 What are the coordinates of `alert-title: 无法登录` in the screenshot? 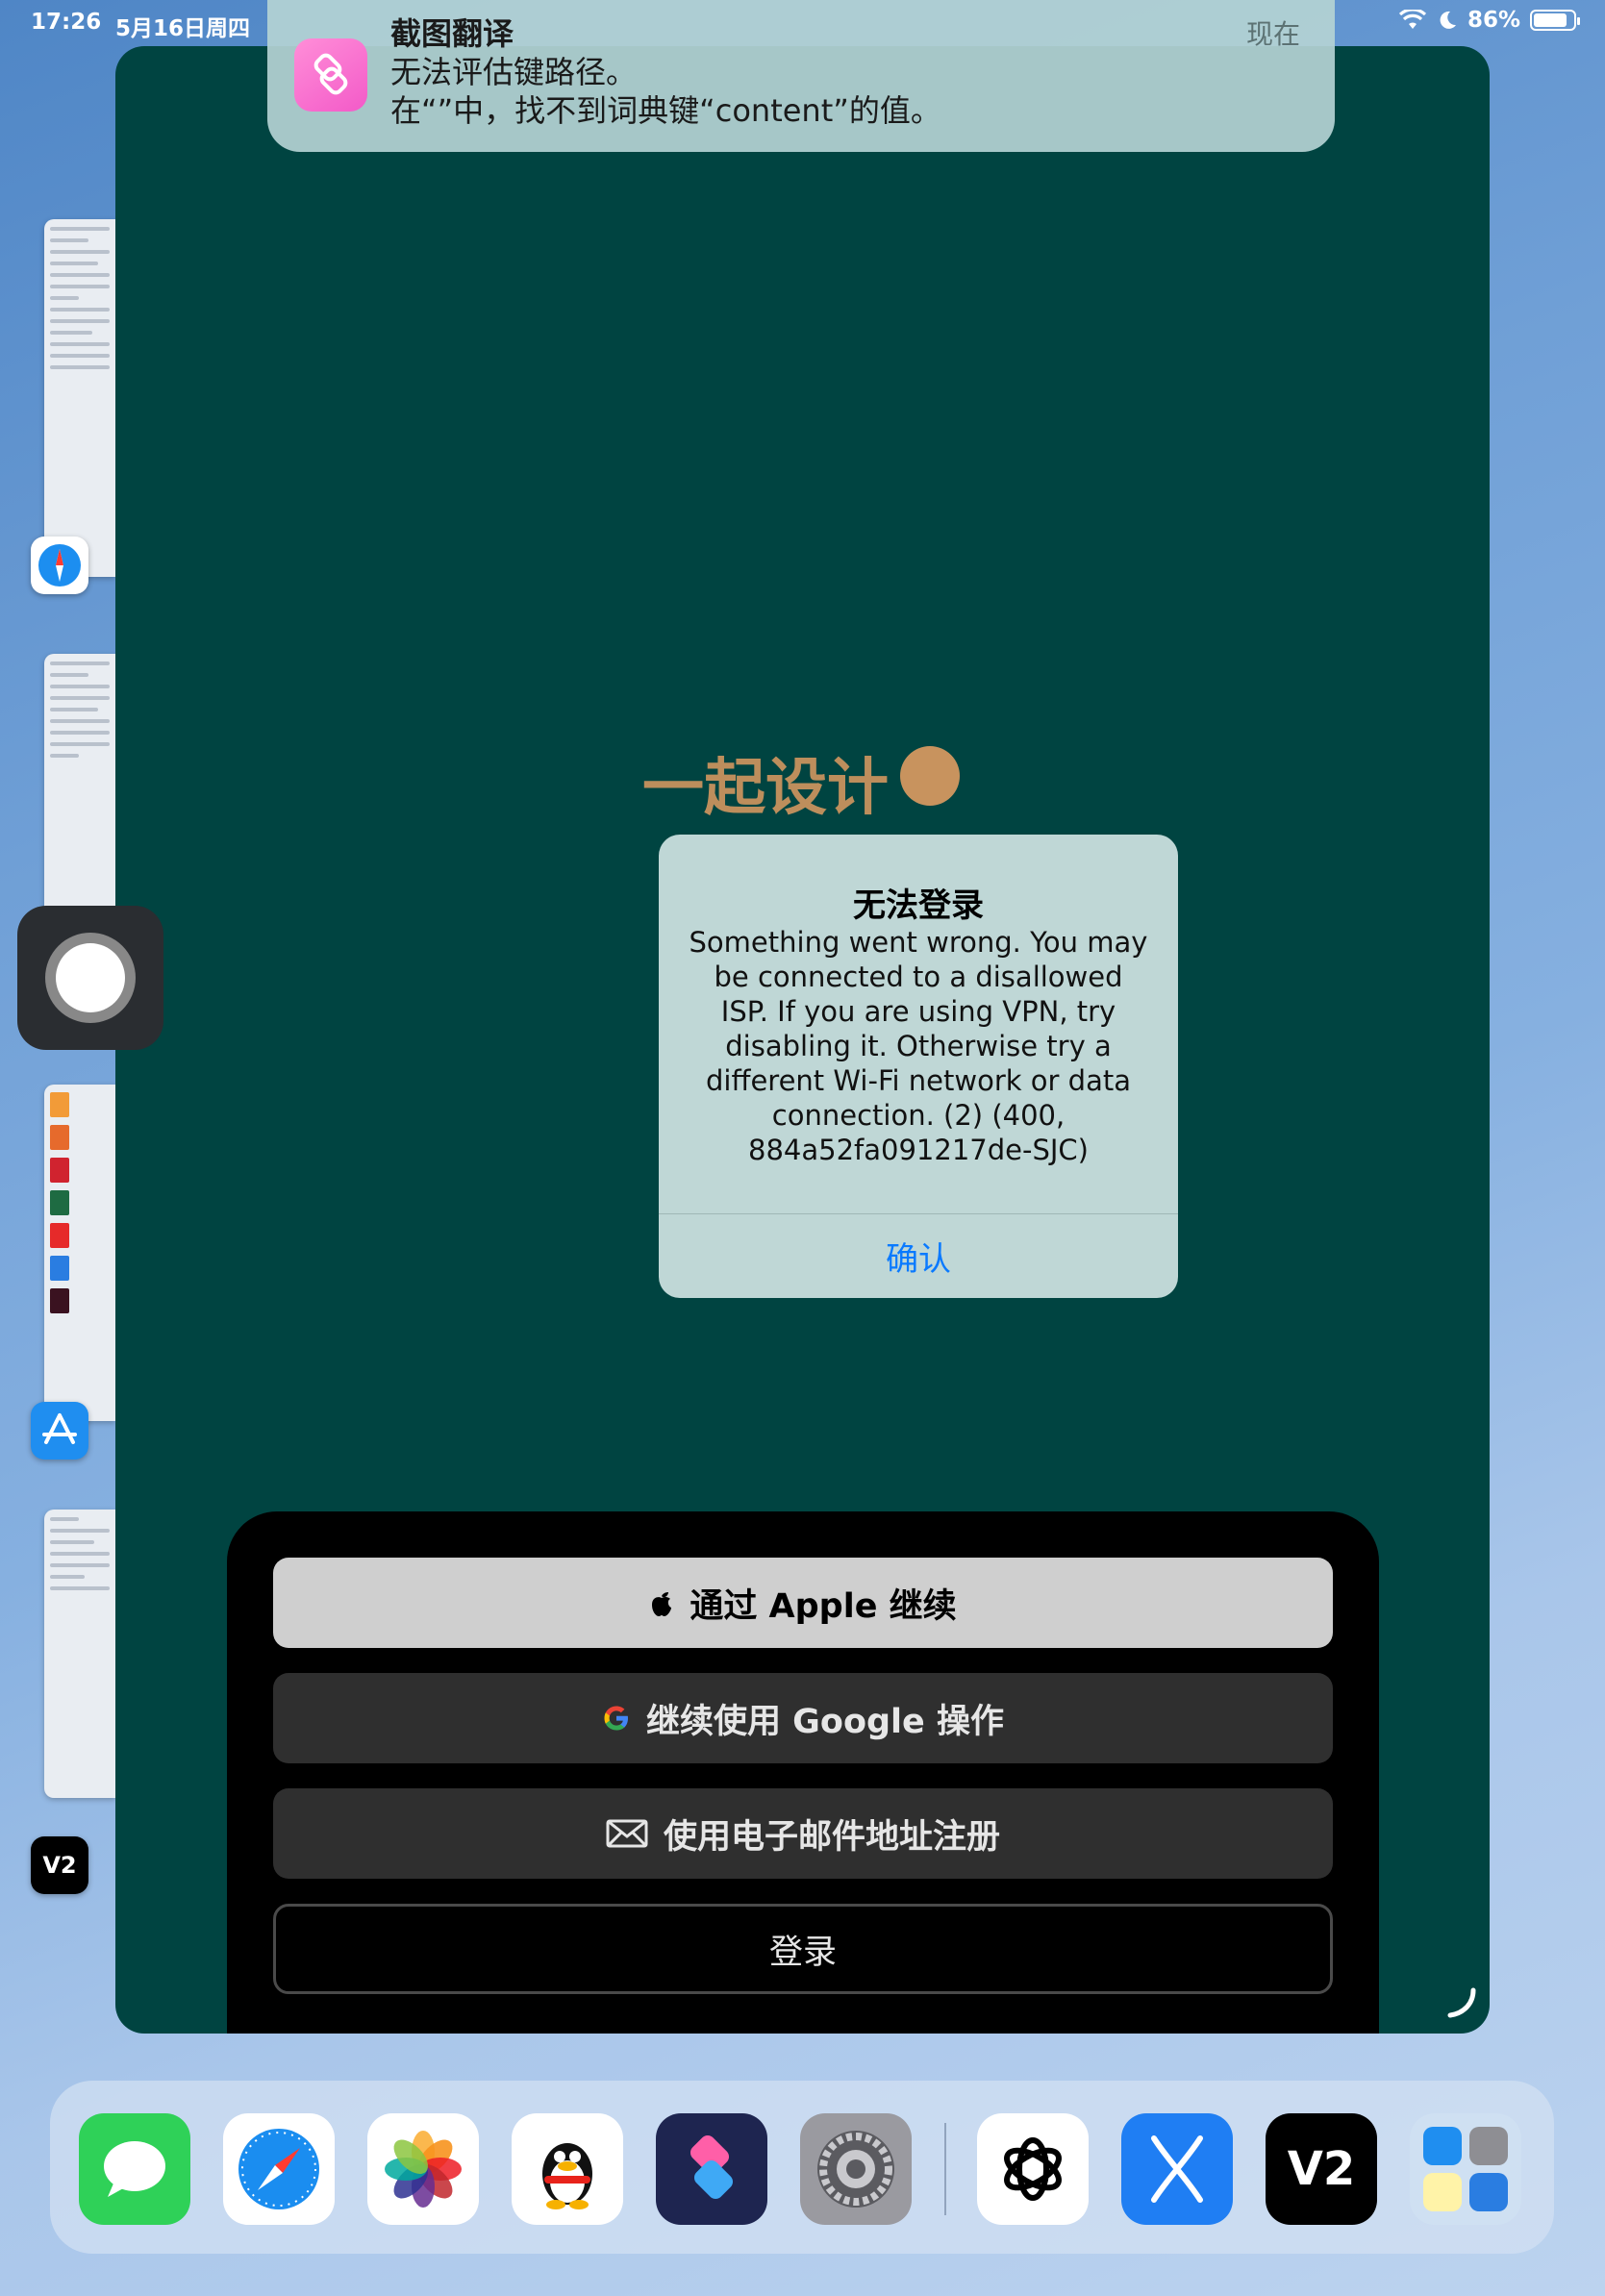 It's located at (918, 905).